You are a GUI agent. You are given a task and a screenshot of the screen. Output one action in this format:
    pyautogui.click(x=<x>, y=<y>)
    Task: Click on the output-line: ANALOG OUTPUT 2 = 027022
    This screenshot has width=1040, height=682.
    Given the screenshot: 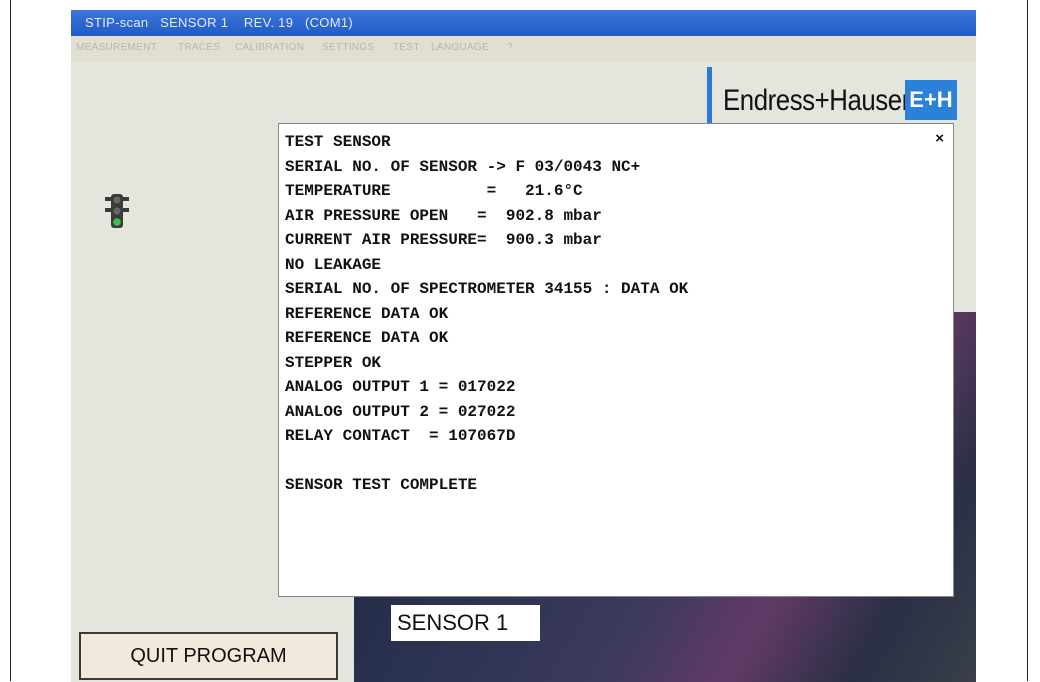 What is the action you would take?
    pyautogui.click(x=400, y=411)
    